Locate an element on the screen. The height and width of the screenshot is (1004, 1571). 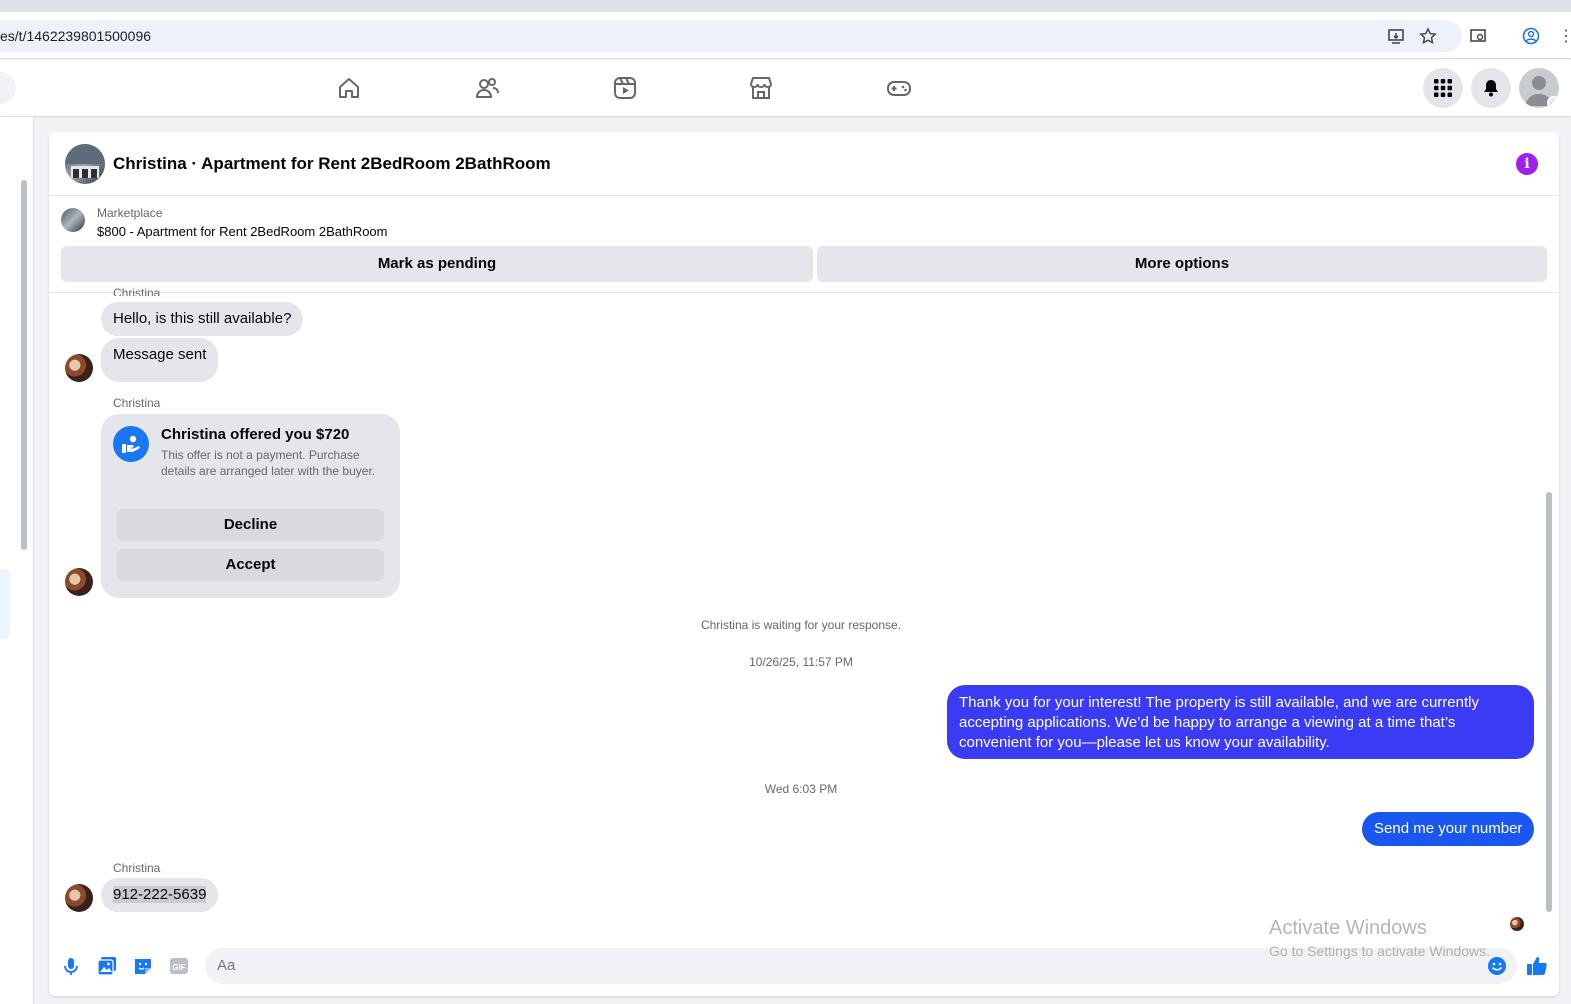
windows-activation-subtext: Go to Settings to activate Windows. is located at coordinates (1379, 951).